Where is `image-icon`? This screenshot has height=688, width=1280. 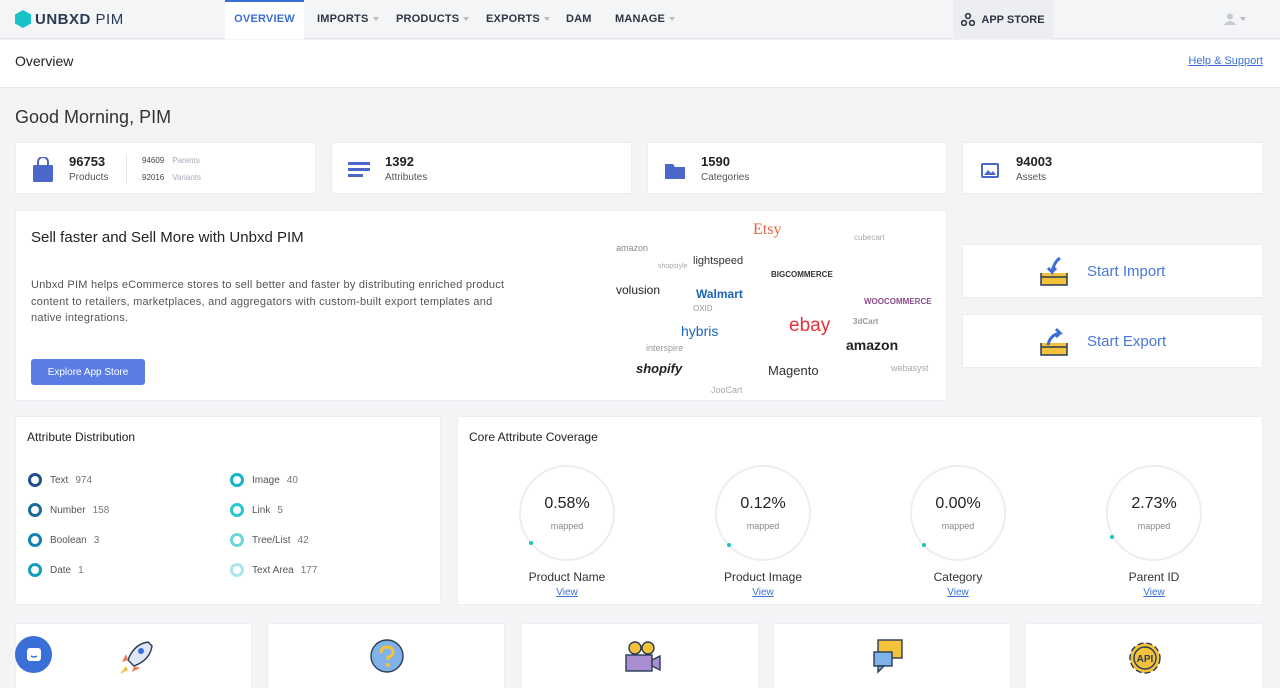
image-icon is located at coordinates (990, 170).